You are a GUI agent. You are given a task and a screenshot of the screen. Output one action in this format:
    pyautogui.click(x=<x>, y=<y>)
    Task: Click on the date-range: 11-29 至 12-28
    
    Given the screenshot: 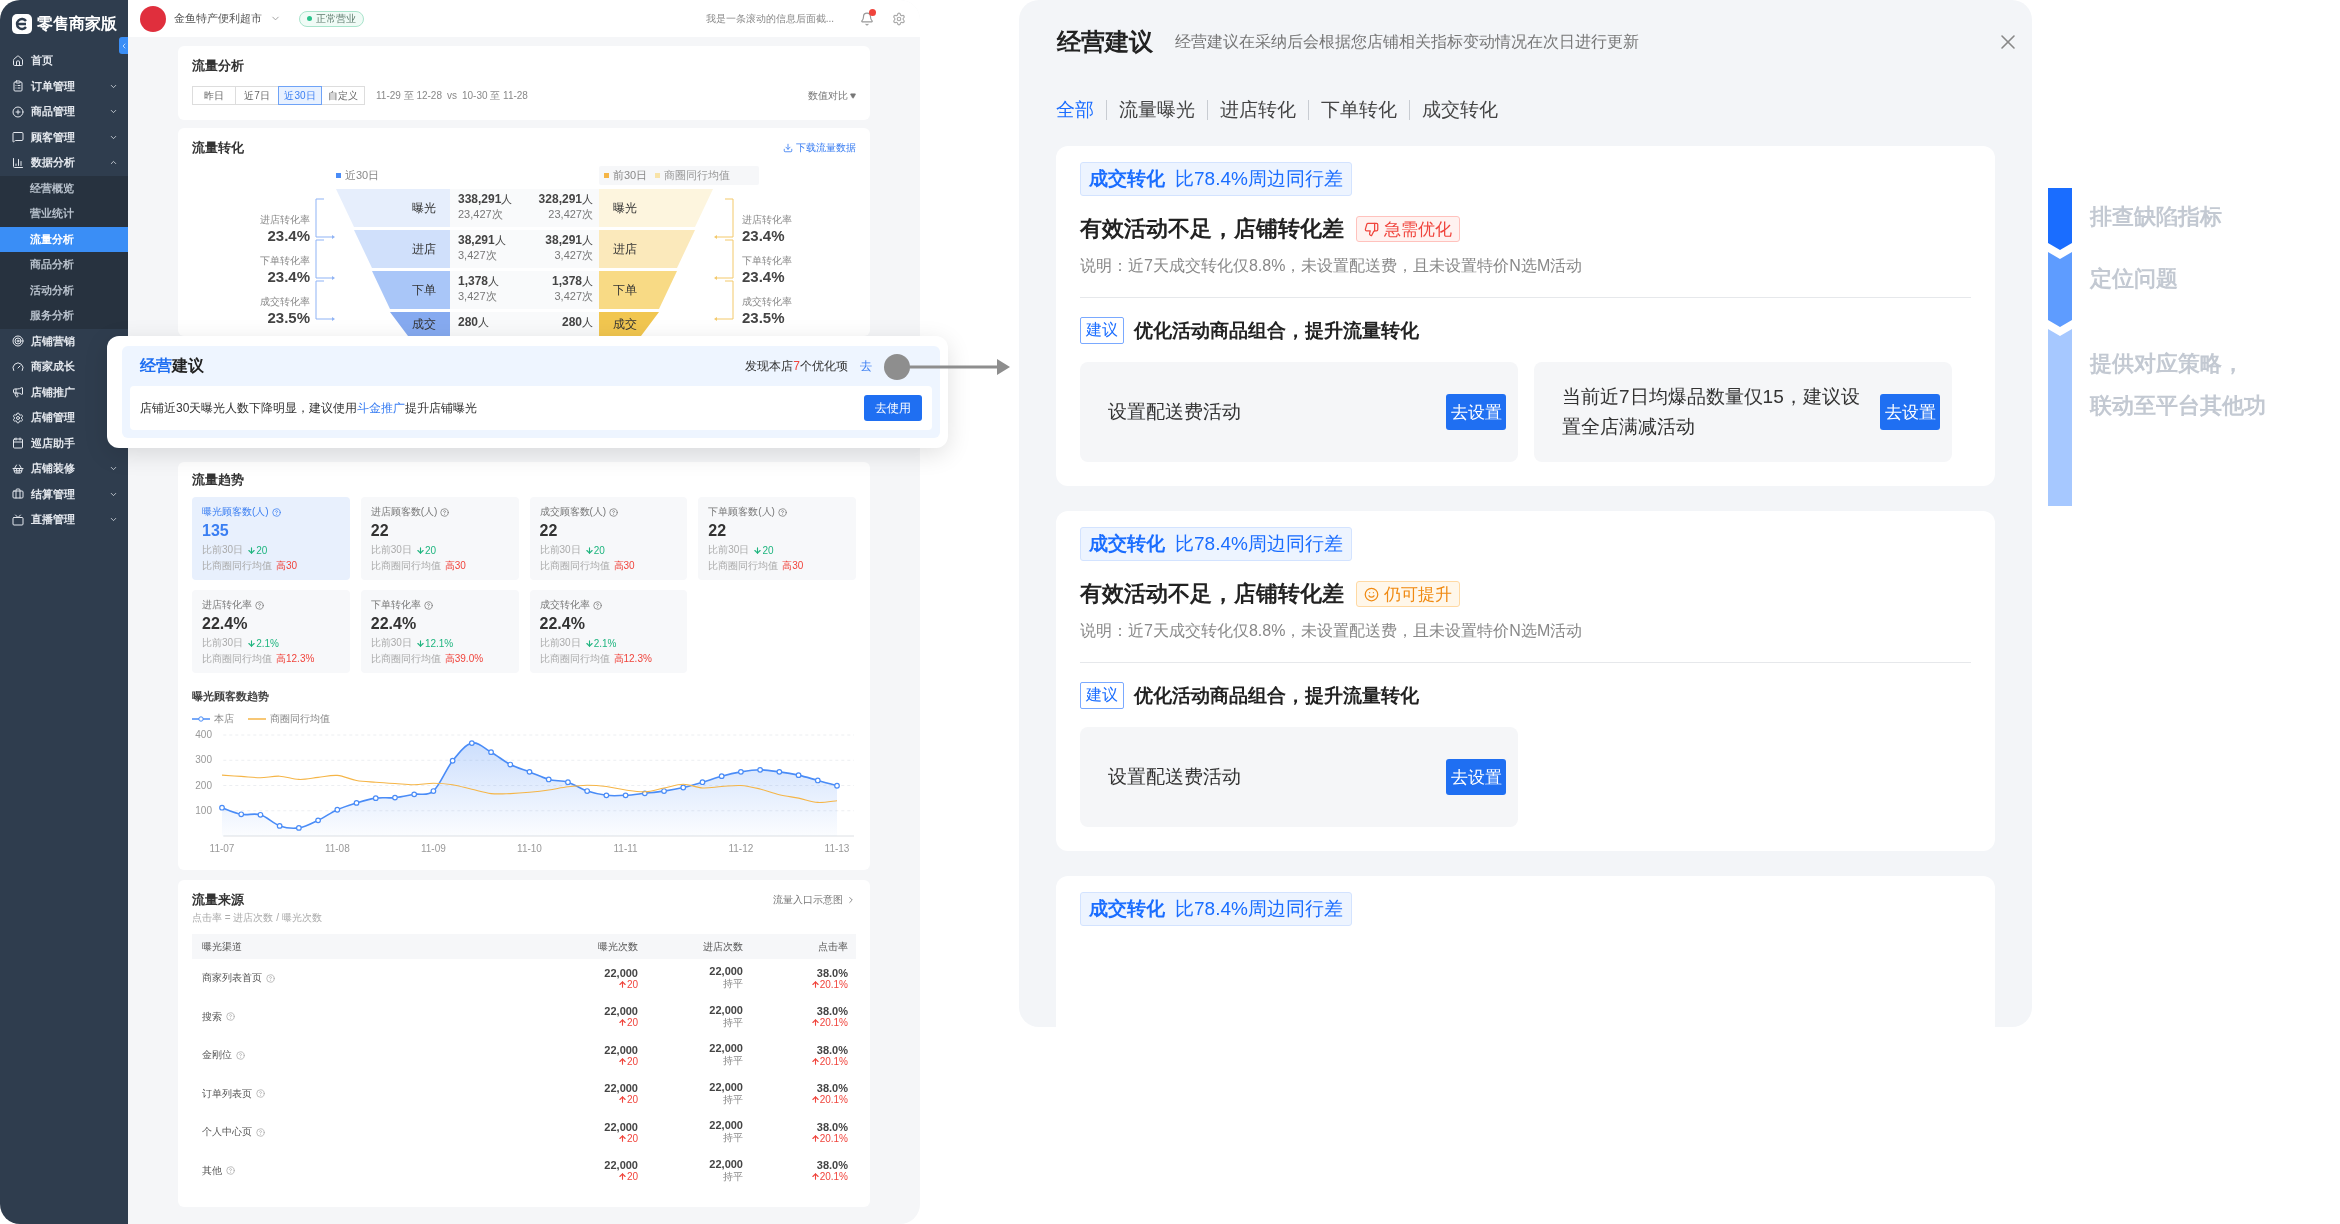 What is the action you would take?
    pyautogui.click(x=409, y=95)
    